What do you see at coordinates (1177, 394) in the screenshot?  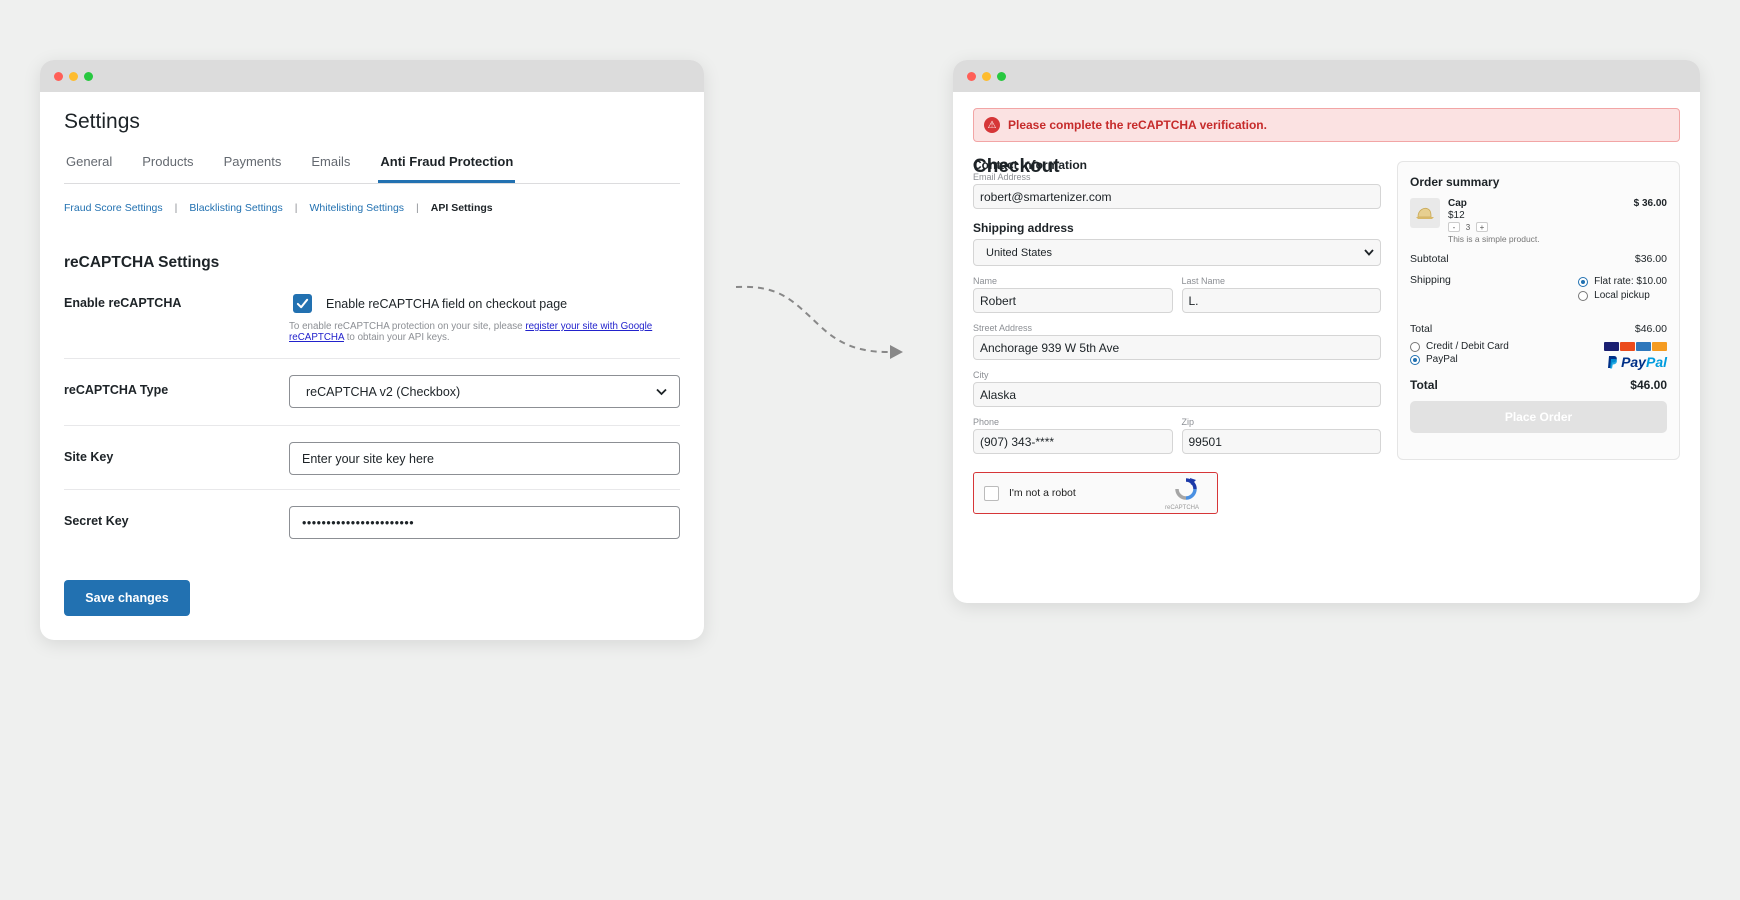 I see `city-field: Alaska` at bounding box center [1177, 394].